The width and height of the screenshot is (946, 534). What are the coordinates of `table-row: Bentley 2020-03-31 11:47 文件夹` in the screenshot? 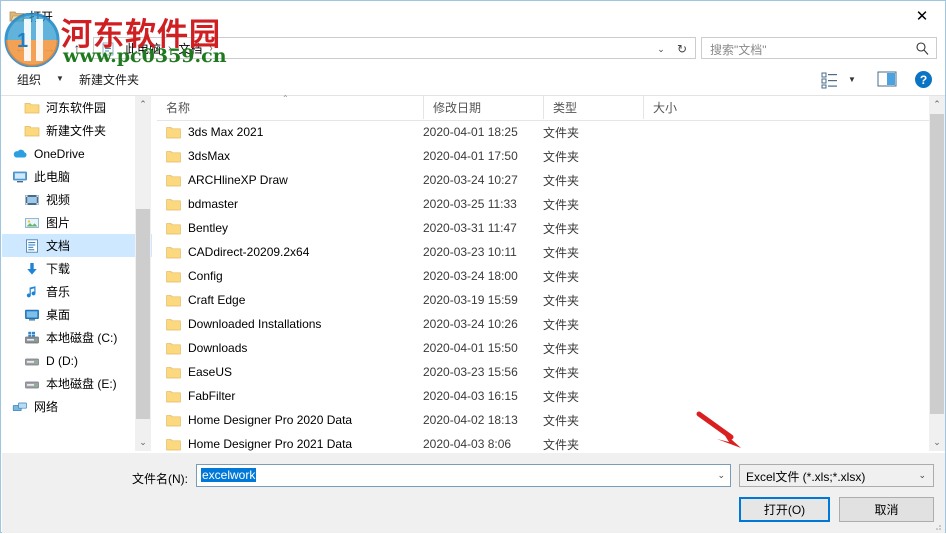 It's located at (543, 228).